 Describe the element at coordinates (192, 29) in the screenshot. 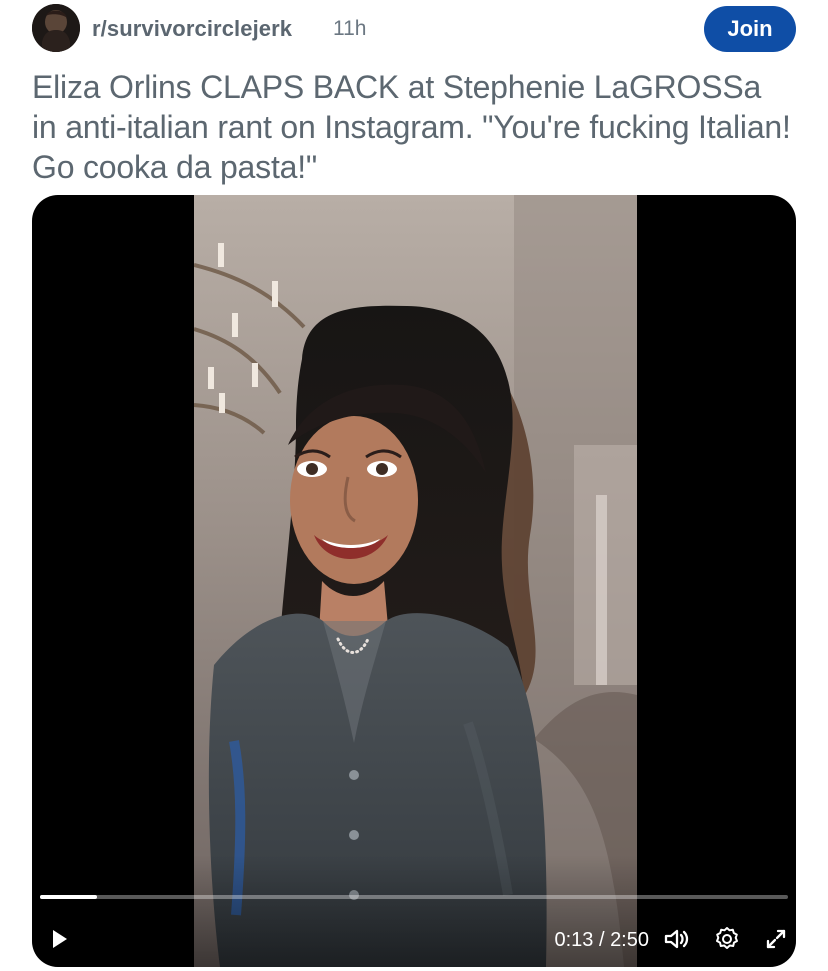

I see `subreddit-name: r/survivorcirclejerk` at that location.